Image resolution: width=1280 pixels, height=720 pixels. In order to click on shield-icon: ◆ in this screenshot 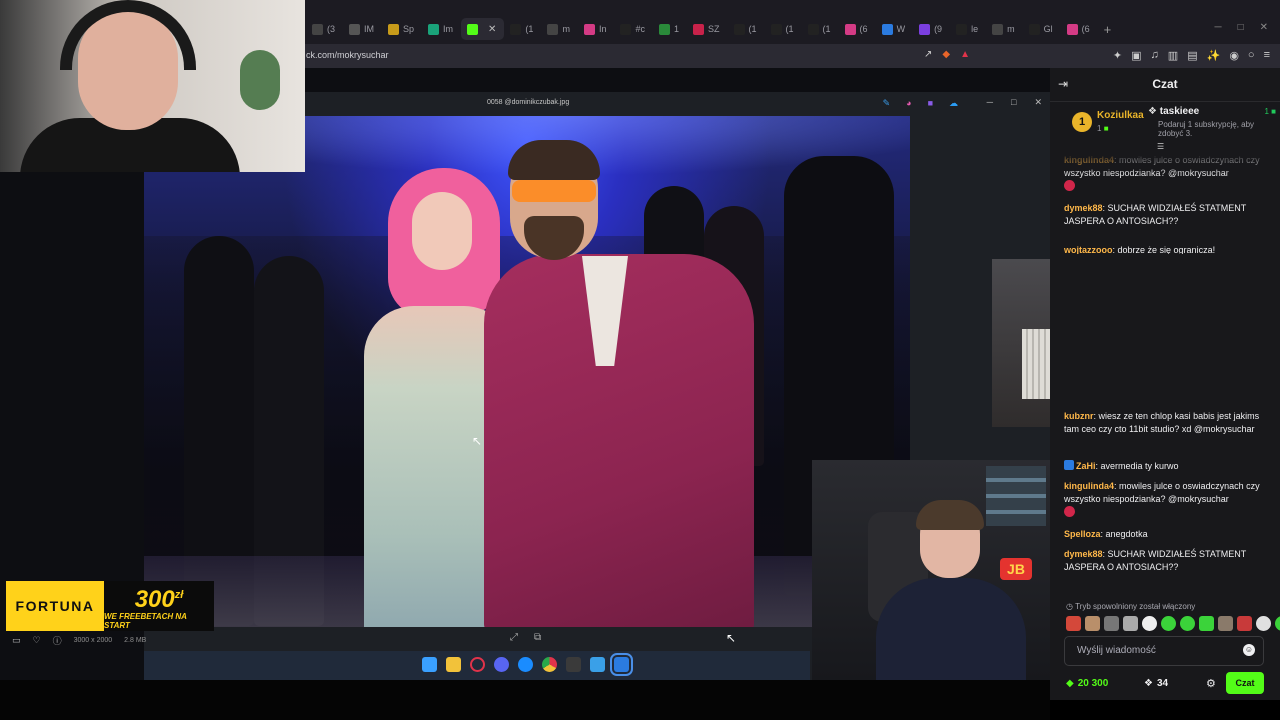, I will do `click(946, 54)`.